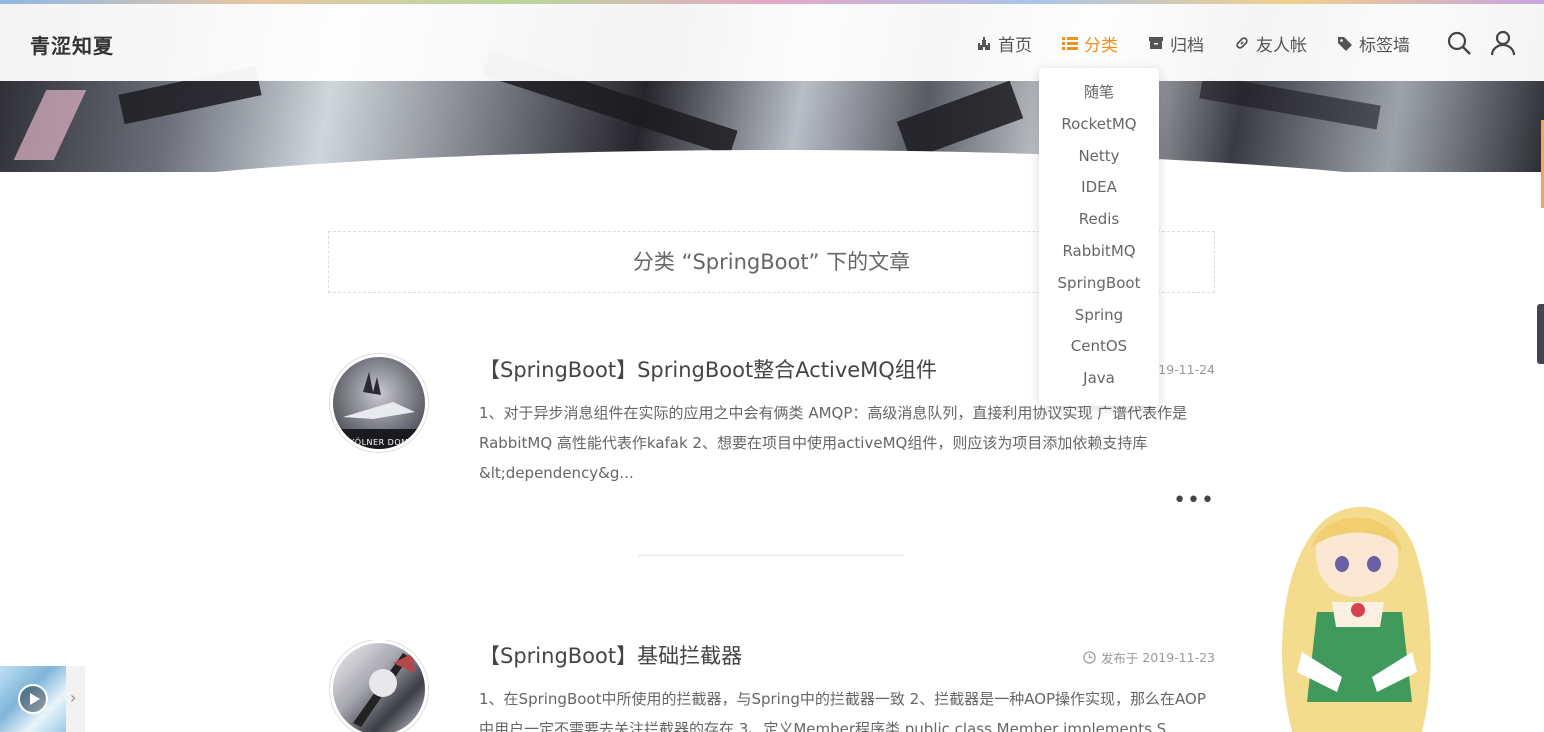  I want to click on site-brand: 青涩知夏, so click(72, 44).